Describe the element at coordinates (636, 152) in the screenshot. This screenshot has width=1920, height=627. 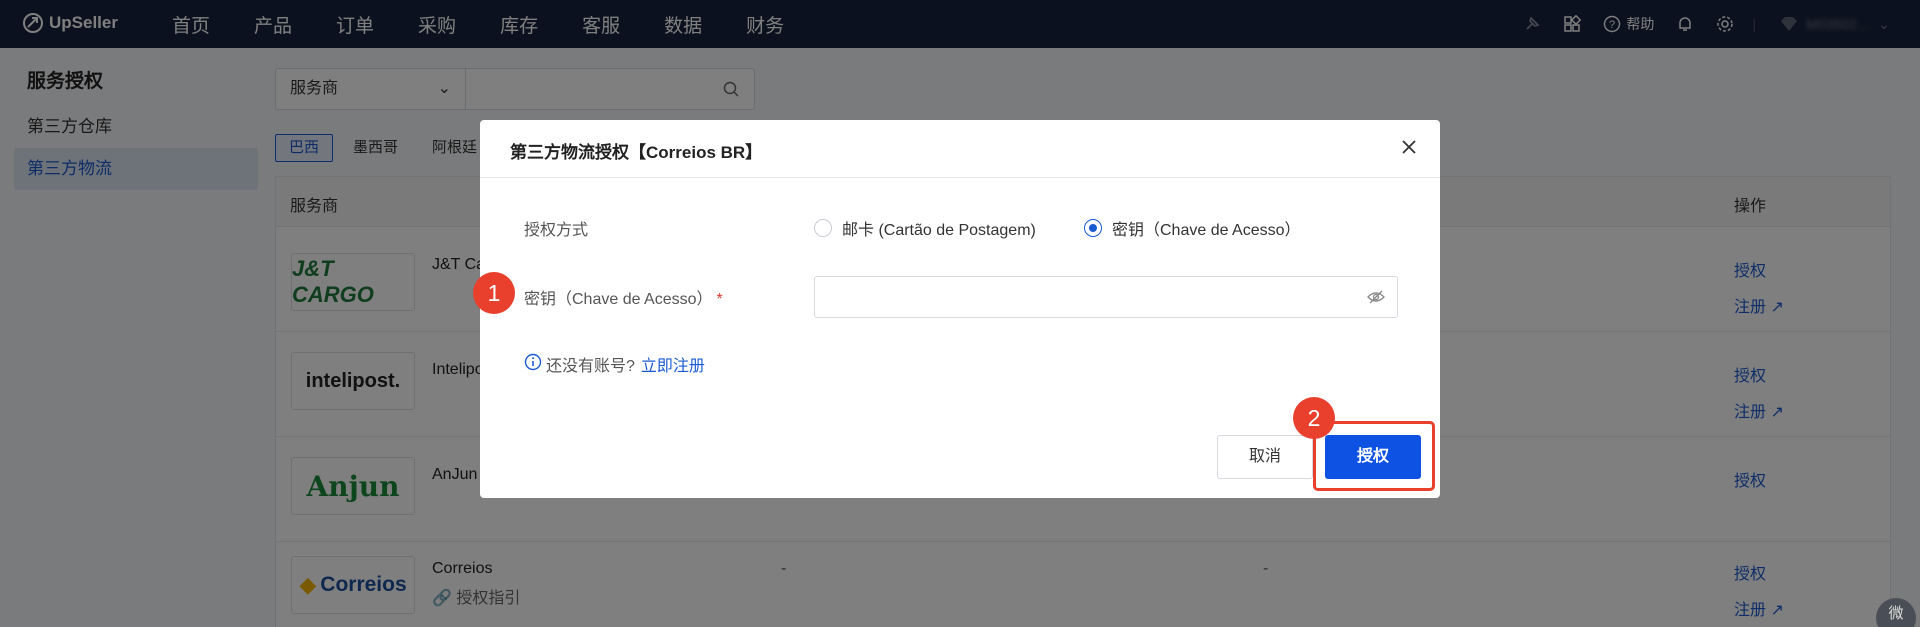
I see `modal-title: 第三方物流授权【Correios BR】` at that location.